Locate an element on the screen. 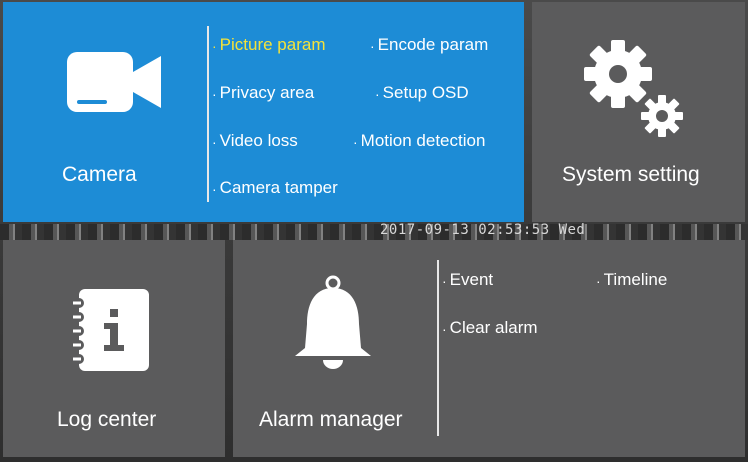 This screenshot has width=748, height=462. menu-item-label: Video loss is located at coordinates (258, 140).